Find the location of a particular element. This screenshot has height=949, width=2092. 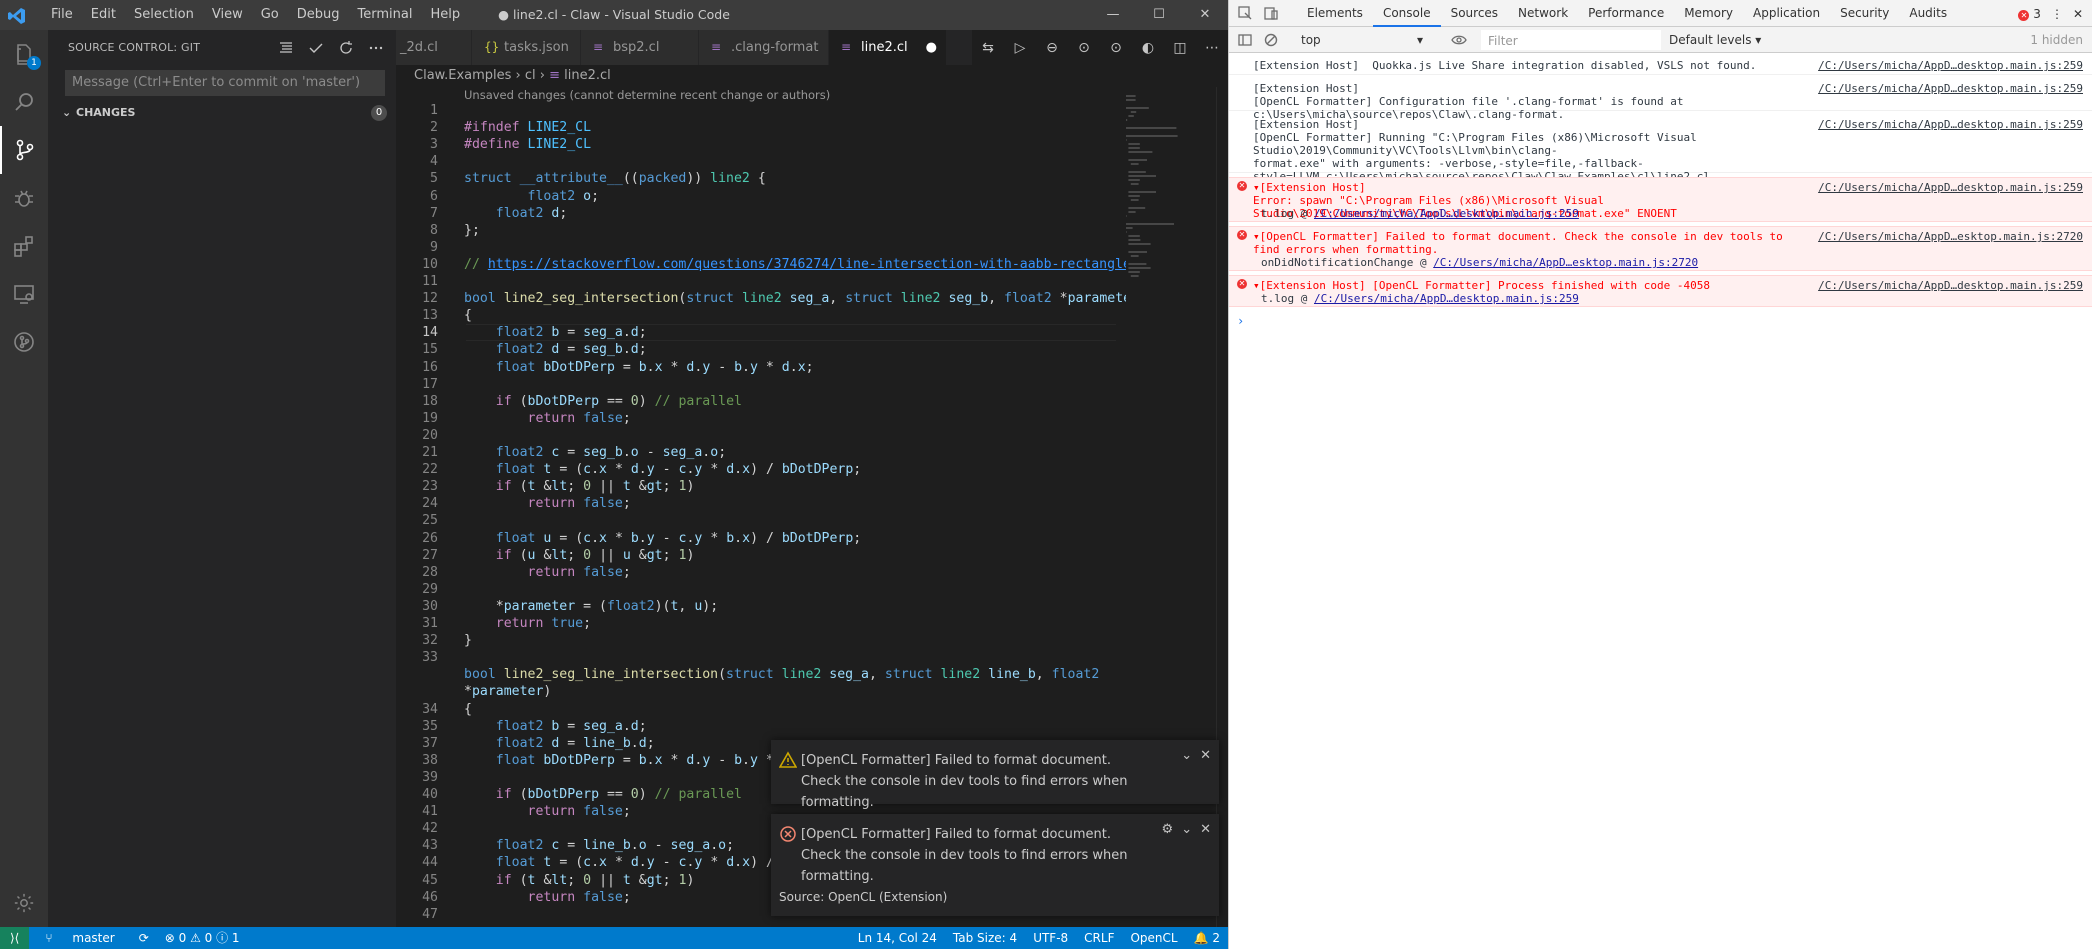

tab-line2-cl: ≡ line2.cl ● is located at coordinates (888, 47).